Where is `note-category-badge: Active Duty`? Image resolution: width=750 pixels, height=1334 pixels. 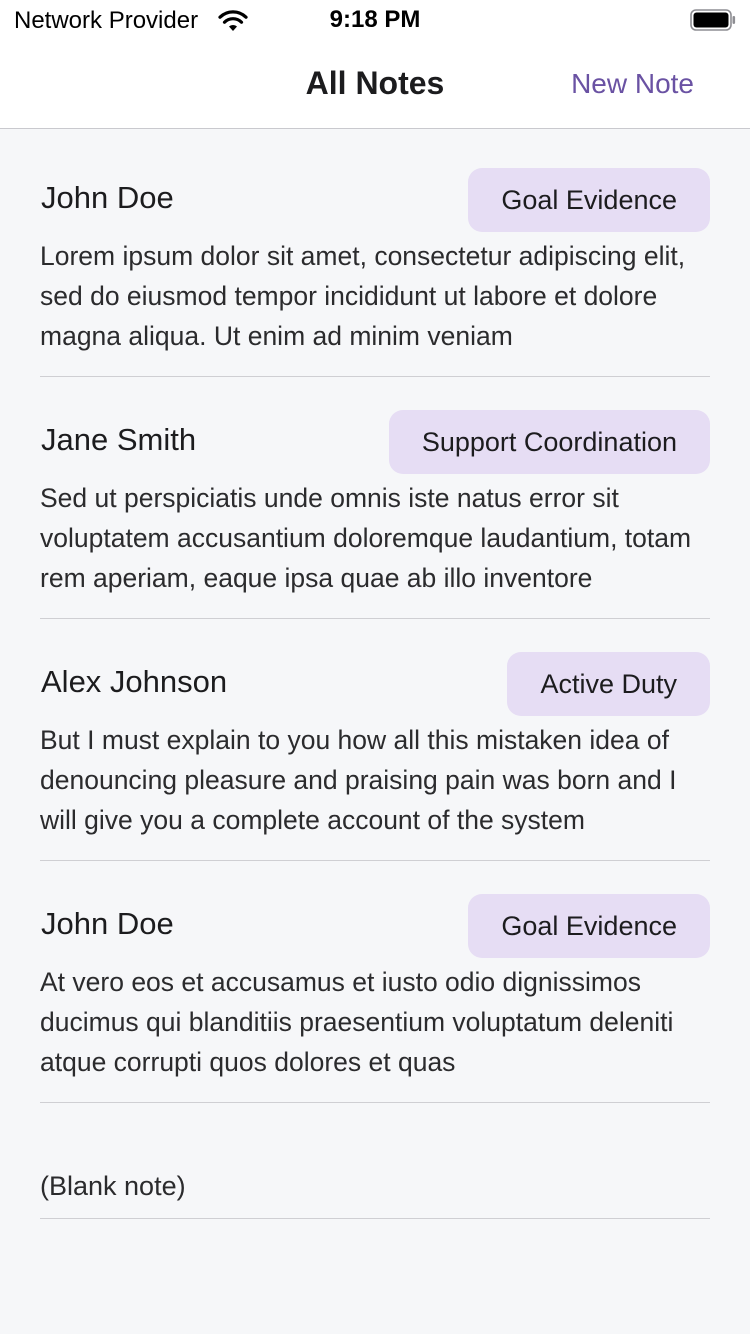 note-category-badge: Active Duty is located at coordinates (608, 684).